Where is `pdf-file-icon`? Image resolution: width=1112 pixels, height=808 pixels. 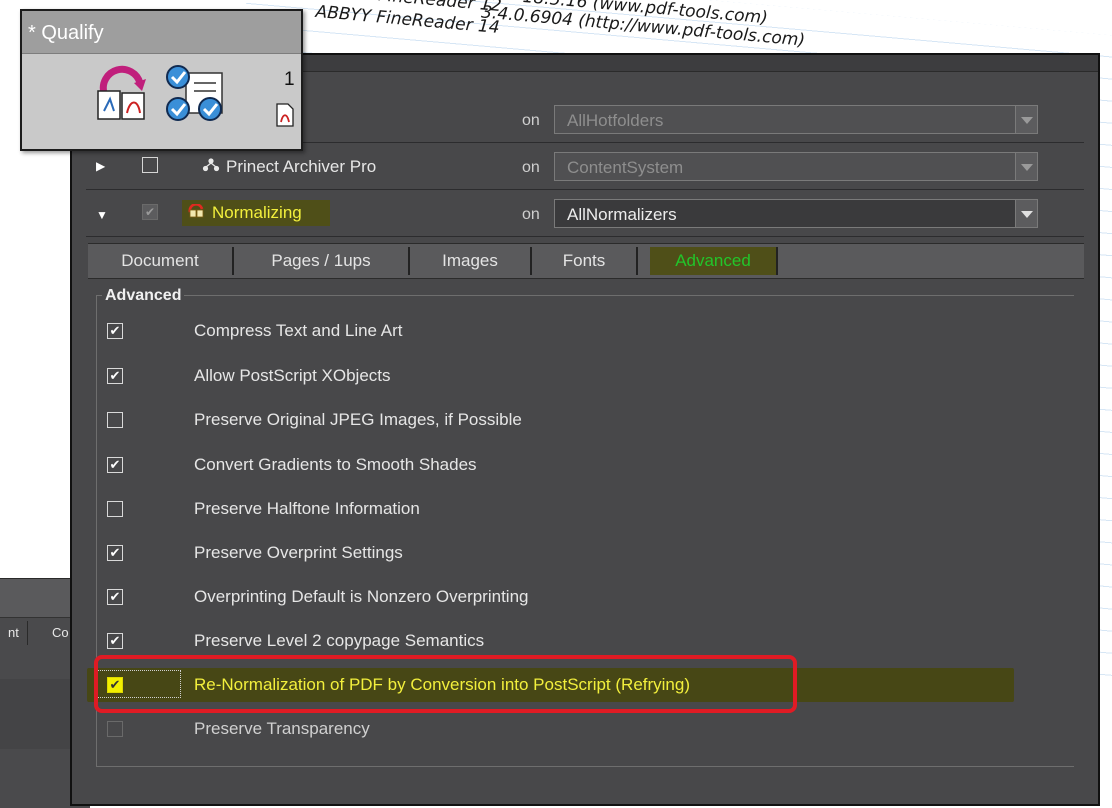
pdf-file-icon is located at coordinates (285, 117).